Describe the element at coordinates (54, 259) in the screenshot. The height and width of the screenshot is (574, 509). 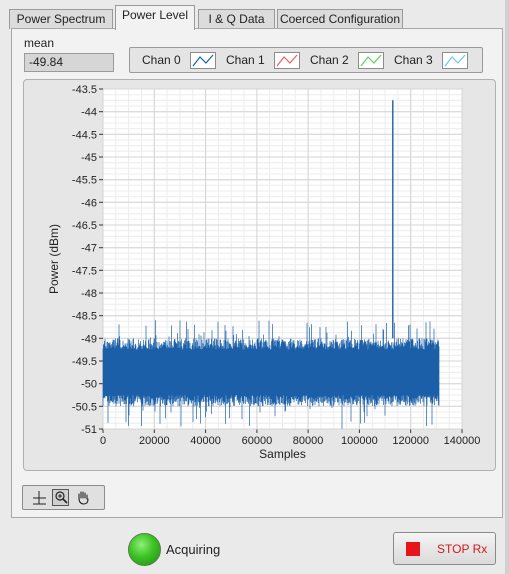
I see `y-axis-label: Power (dBm)` at that location.